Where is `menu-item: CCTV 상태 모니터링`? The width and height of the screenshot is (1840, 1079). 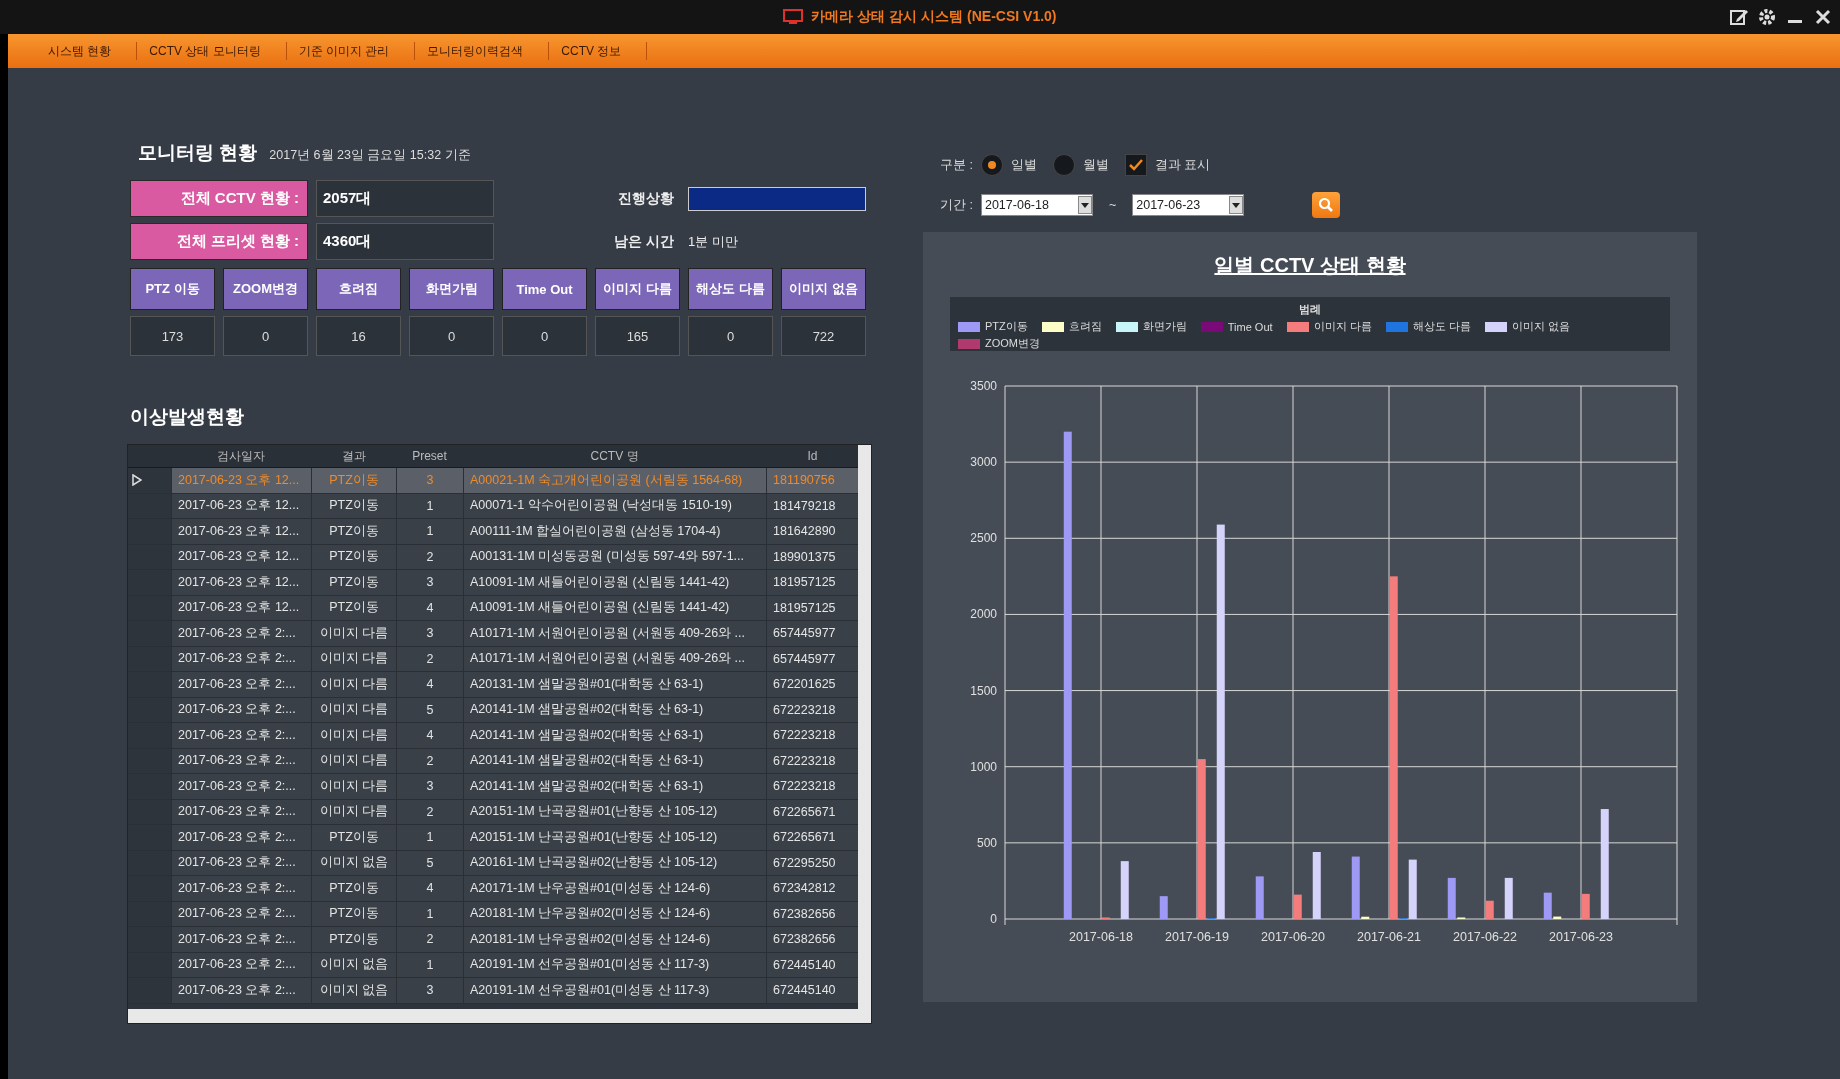 menu-item: CCTV 상태 모니터링 is located at coordinates (212, 51).